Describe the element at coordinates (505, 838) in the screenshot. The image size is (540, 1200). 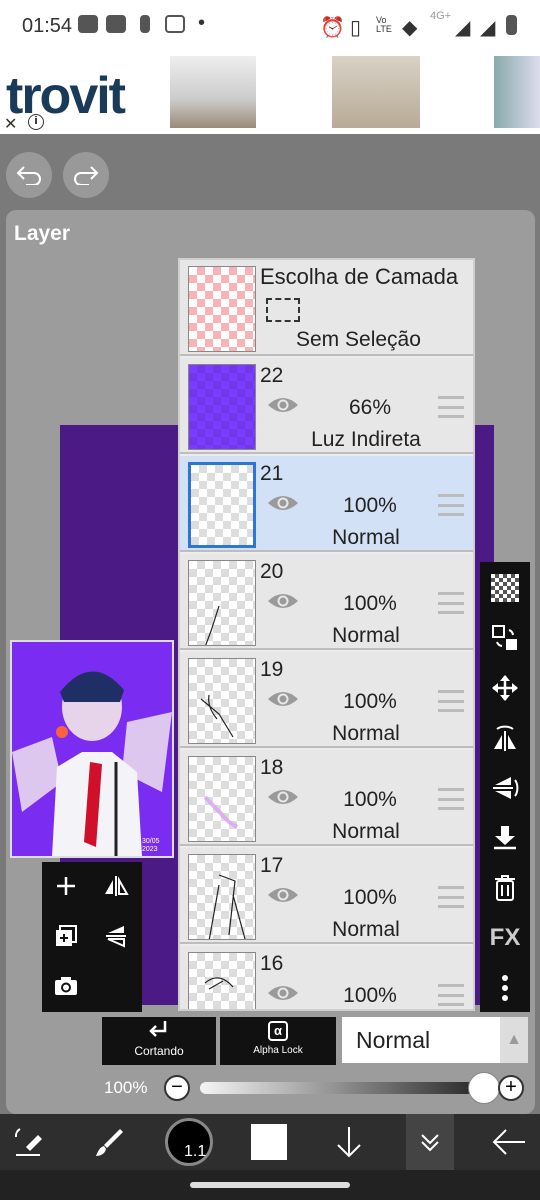
I see `merge-down-button` at that location.